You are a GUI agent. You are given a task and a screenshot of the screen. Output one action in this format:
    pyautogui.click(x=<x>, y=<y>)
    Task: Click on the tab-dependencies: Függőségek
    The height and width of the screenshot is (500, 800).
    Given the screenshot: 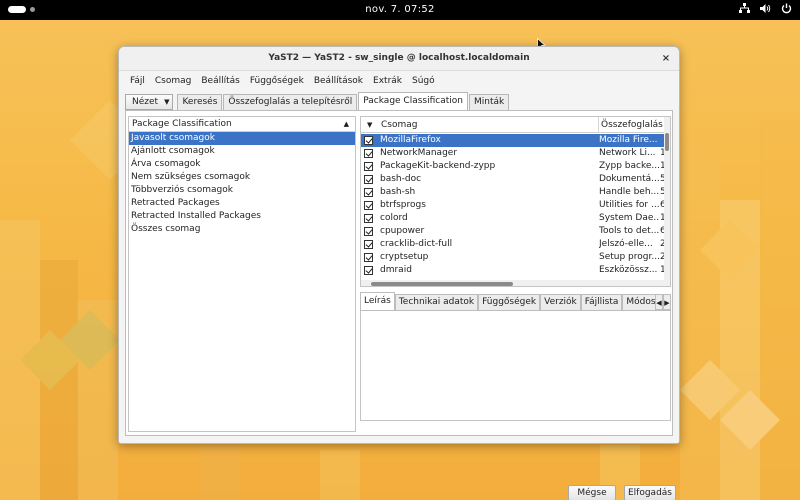 What is the action you would take?
    pyautogui.click(x=509, y=302)
    